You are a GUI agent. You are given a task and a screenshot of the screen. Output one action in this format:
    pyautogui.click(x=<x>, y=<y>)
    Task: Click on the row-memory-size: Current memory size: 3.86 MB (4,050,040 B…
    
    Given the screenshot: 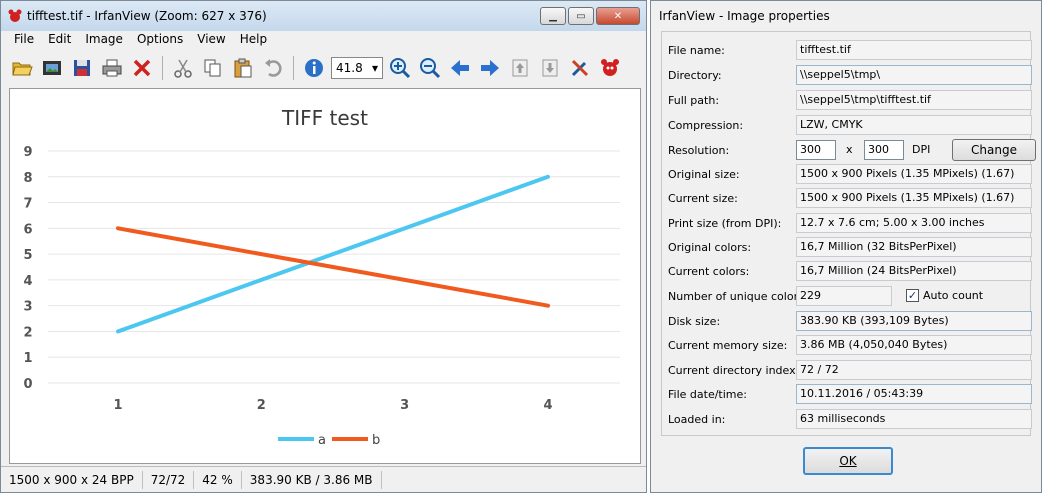 What is the action you would take?
    pyautogui.click(x=850, y=345)
    